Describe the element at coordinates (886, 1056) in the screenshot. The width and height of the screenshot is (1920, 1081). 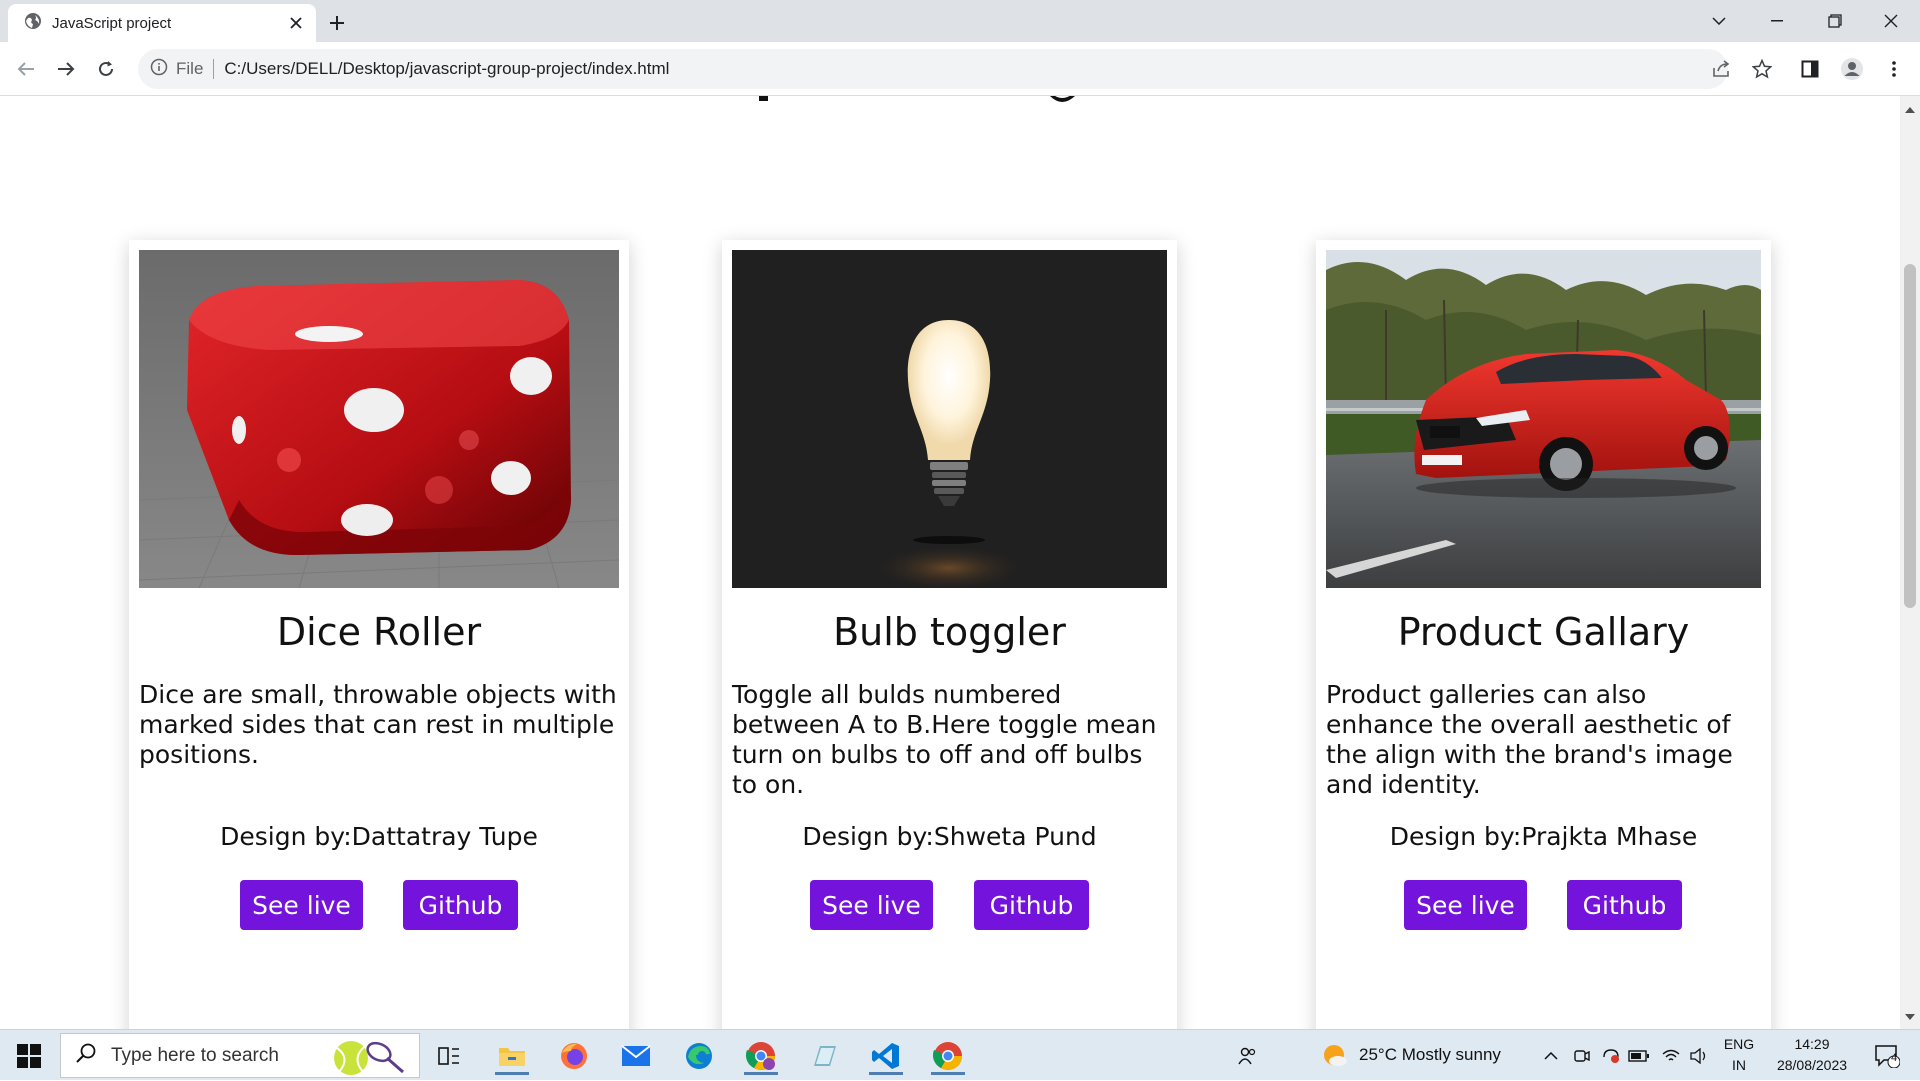
I see `vscode-icon` at that location.